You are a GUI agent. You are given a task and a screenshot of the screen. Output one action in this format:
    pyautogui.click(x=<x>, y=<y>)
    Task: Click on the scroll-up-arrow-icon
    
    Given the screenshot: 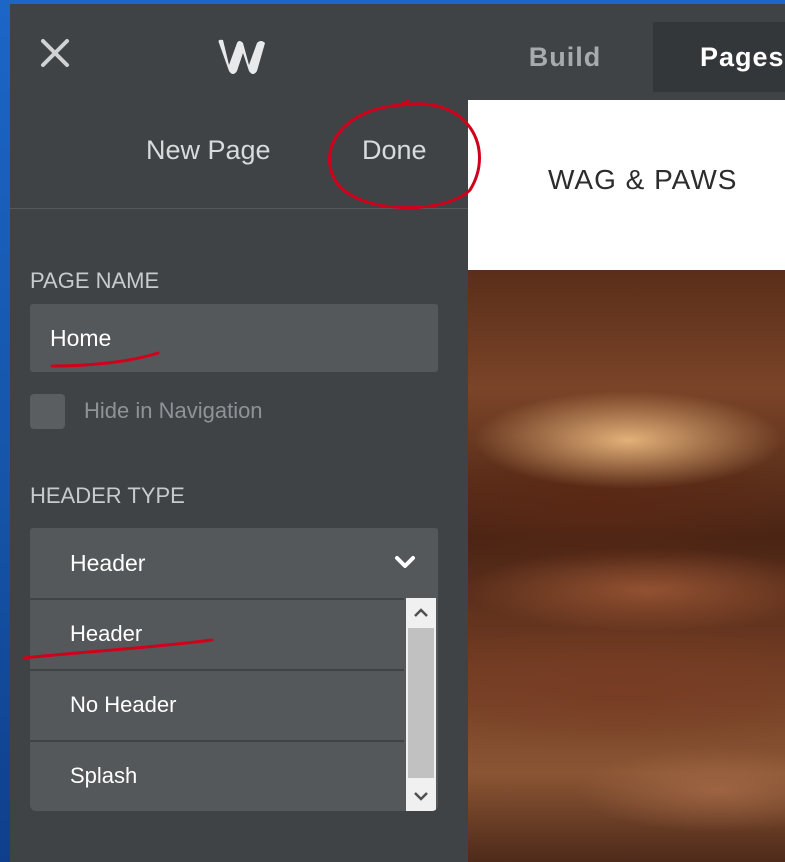 What is the action you would take?
    pyautogui.click(x=421, y=613)
    